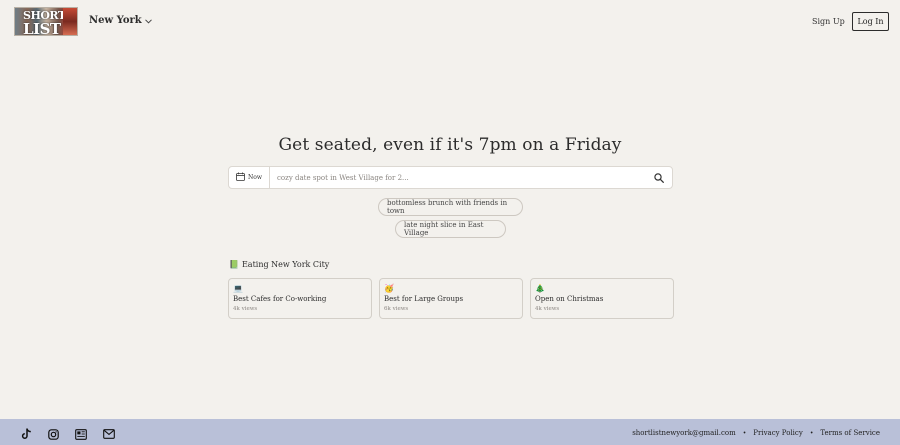  I want to click on list-card: 💻 Best Cafes for Co-working 4k views, so click(300, 298).